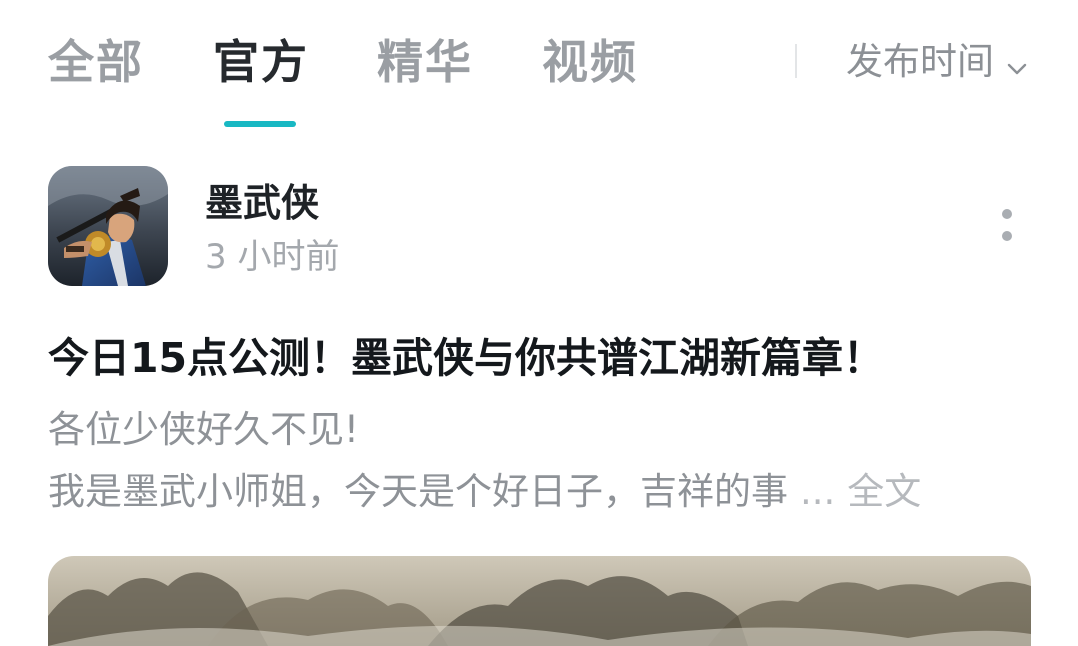 The height and width of the screenshot is (646, 1078). Describe the element at coordinates (262, 203) in the screenshot. I see `author-name: 墨武侠` at that location.